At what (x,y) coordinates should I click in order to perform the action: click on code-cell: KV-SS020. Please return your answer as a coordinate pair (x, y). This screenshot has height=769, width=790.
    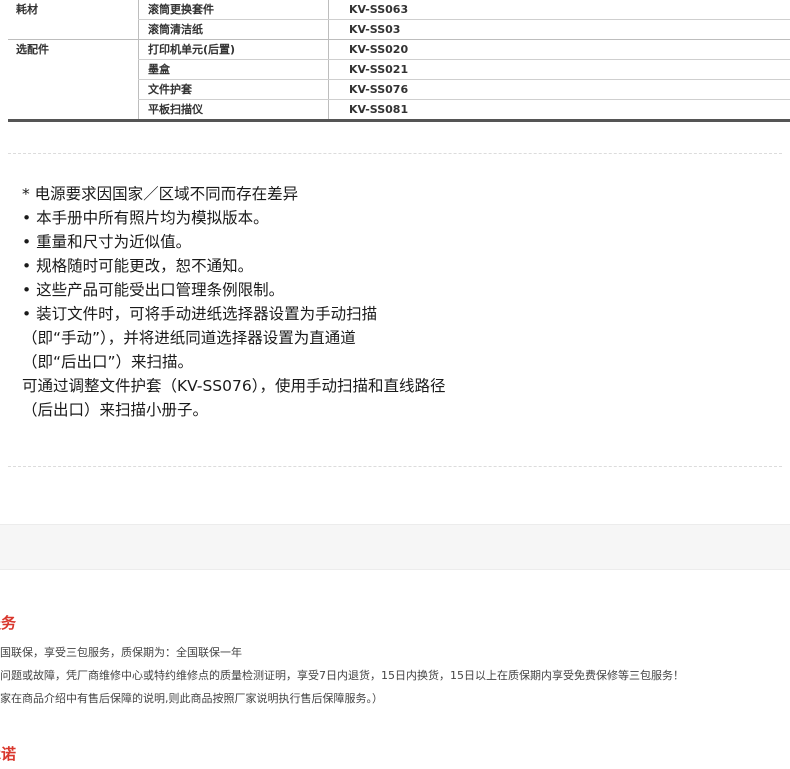
    Looking at the image, I should click on (379, 49).